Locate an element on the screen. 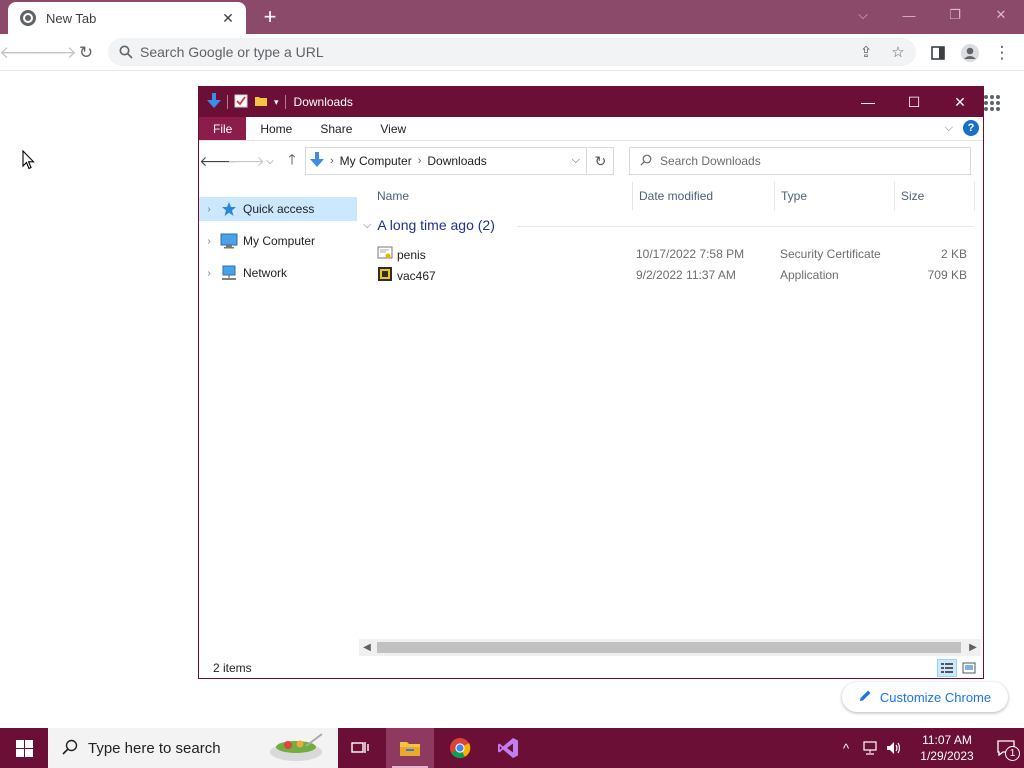 This screenshot has height=768, width=1024. explorer-search-box is located at coordinates (800, 161).